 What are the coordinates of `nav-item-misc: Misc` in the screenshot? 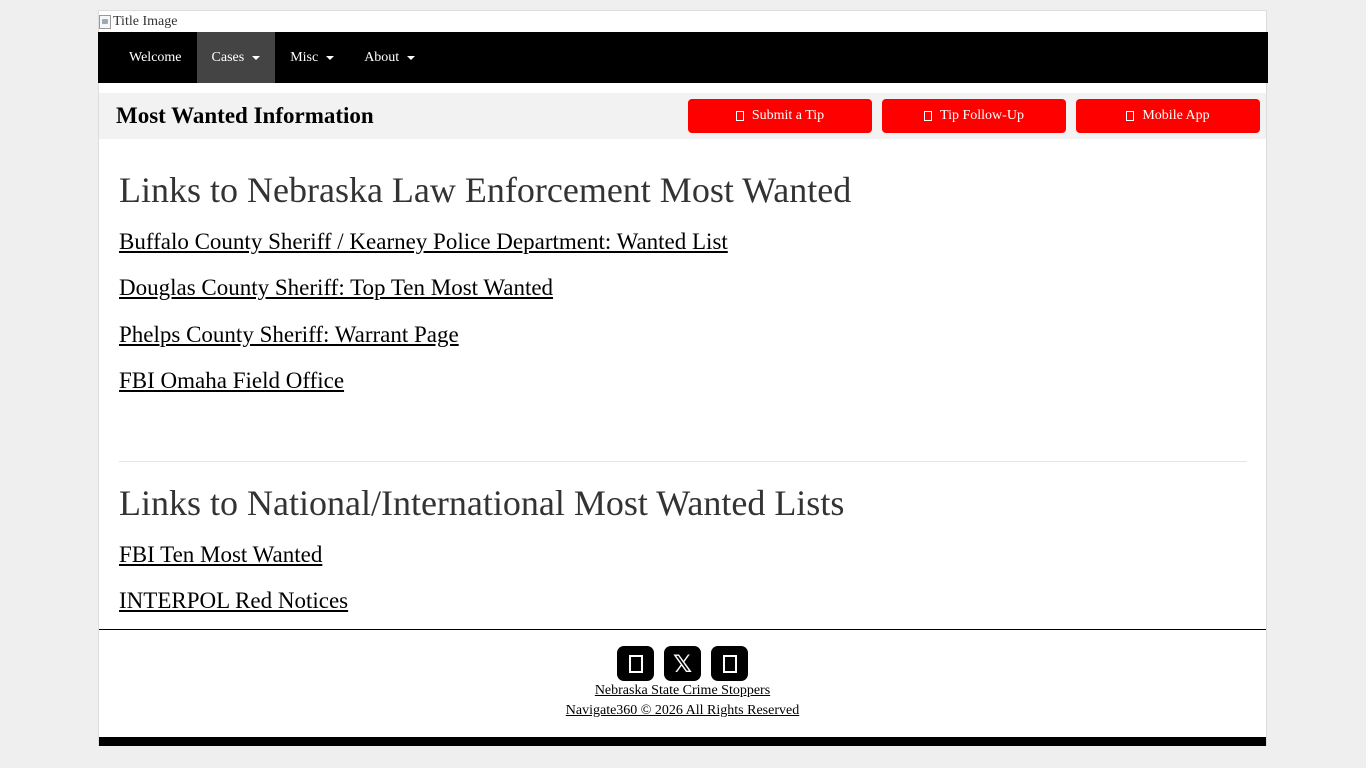 It's located at (312, 57).